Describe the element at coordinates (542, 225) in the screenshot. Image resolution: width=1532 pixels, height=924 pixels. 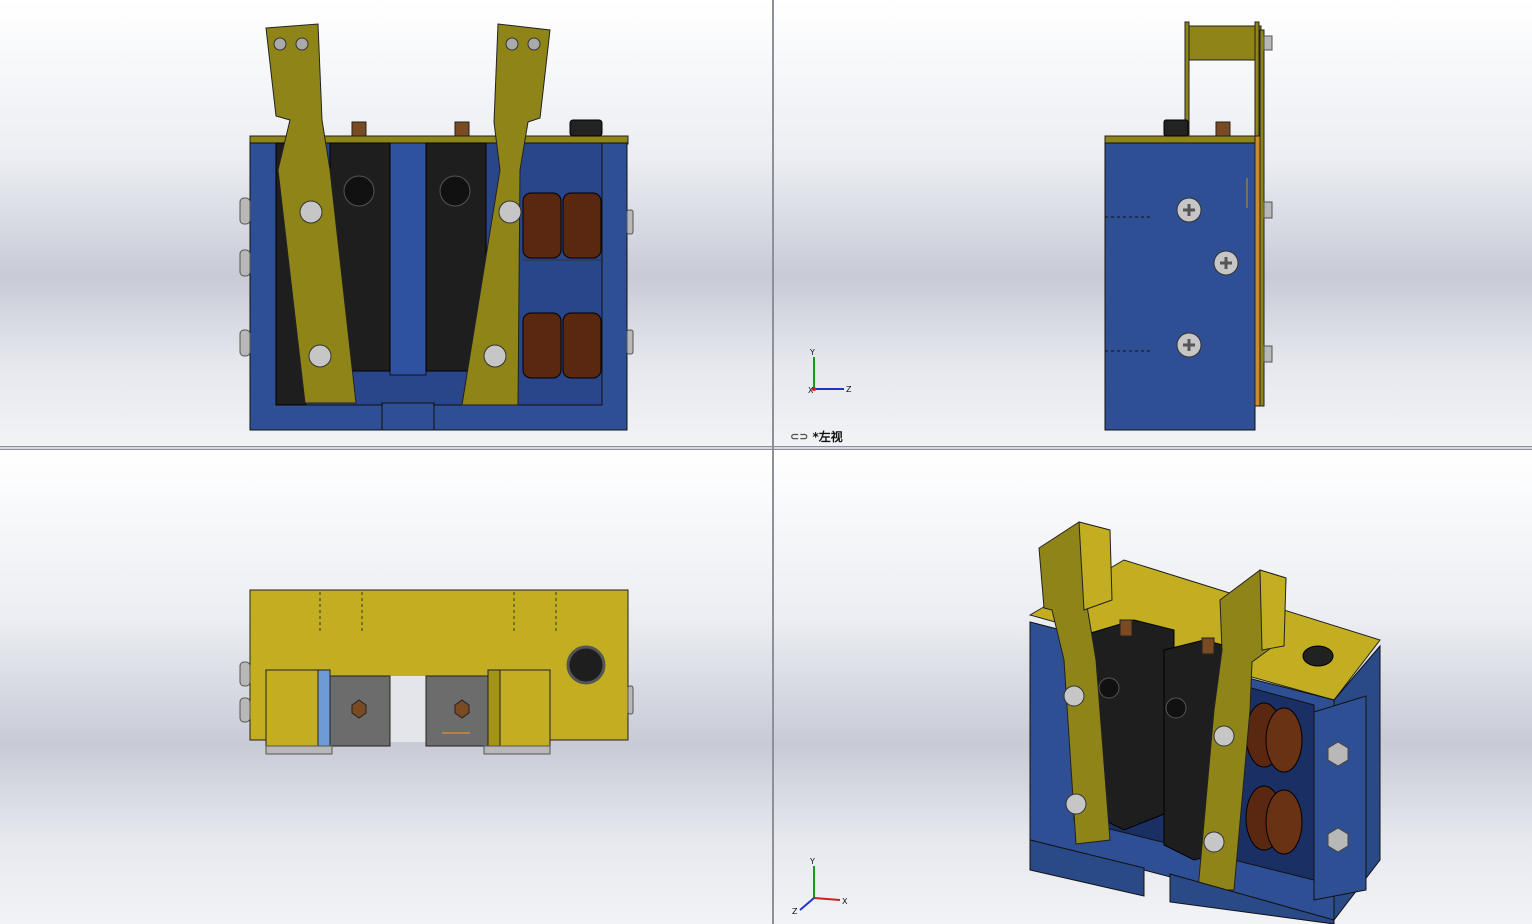
I see `roller` at that location.